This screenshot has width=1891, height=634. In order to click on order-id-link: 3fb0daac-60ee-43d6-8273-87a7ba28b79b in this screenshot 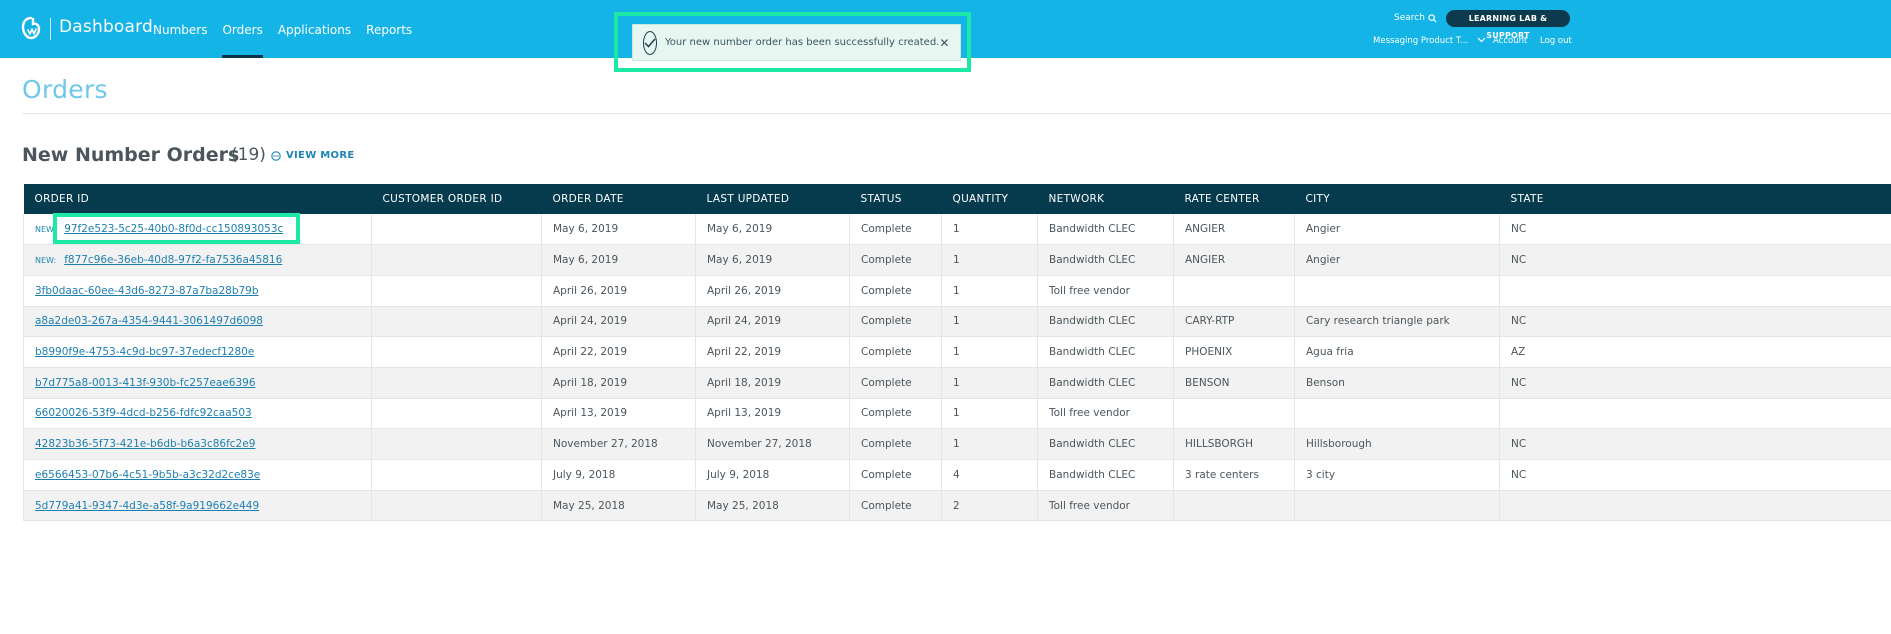, I will do `click(147, 291)`.